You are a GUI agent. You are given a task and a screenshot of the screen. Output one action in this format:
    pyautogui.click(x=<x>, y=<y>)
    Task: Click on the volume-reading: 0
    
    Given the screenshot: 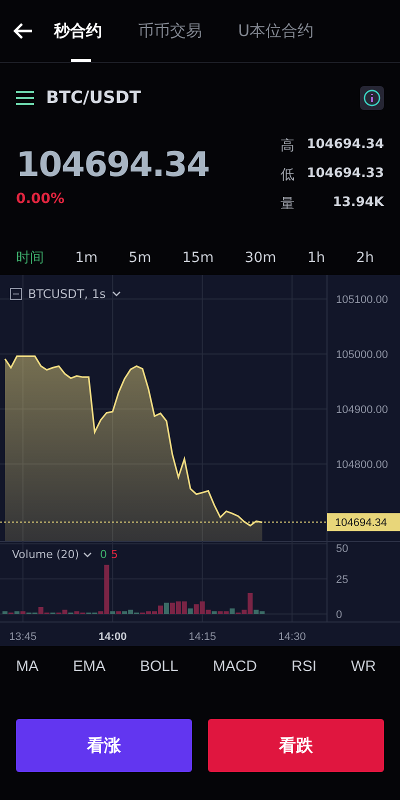 What is the action you would take?
    pyautogui.click(x=103, y=554)
    